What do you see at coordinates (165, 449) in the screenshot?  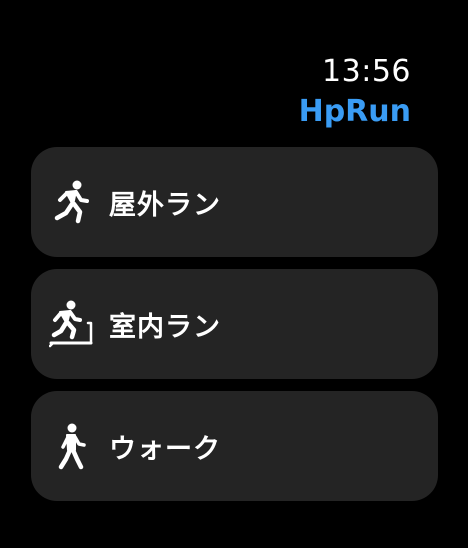 I see `menu-item-label: ウォーク` at bounding box center [165, 449].